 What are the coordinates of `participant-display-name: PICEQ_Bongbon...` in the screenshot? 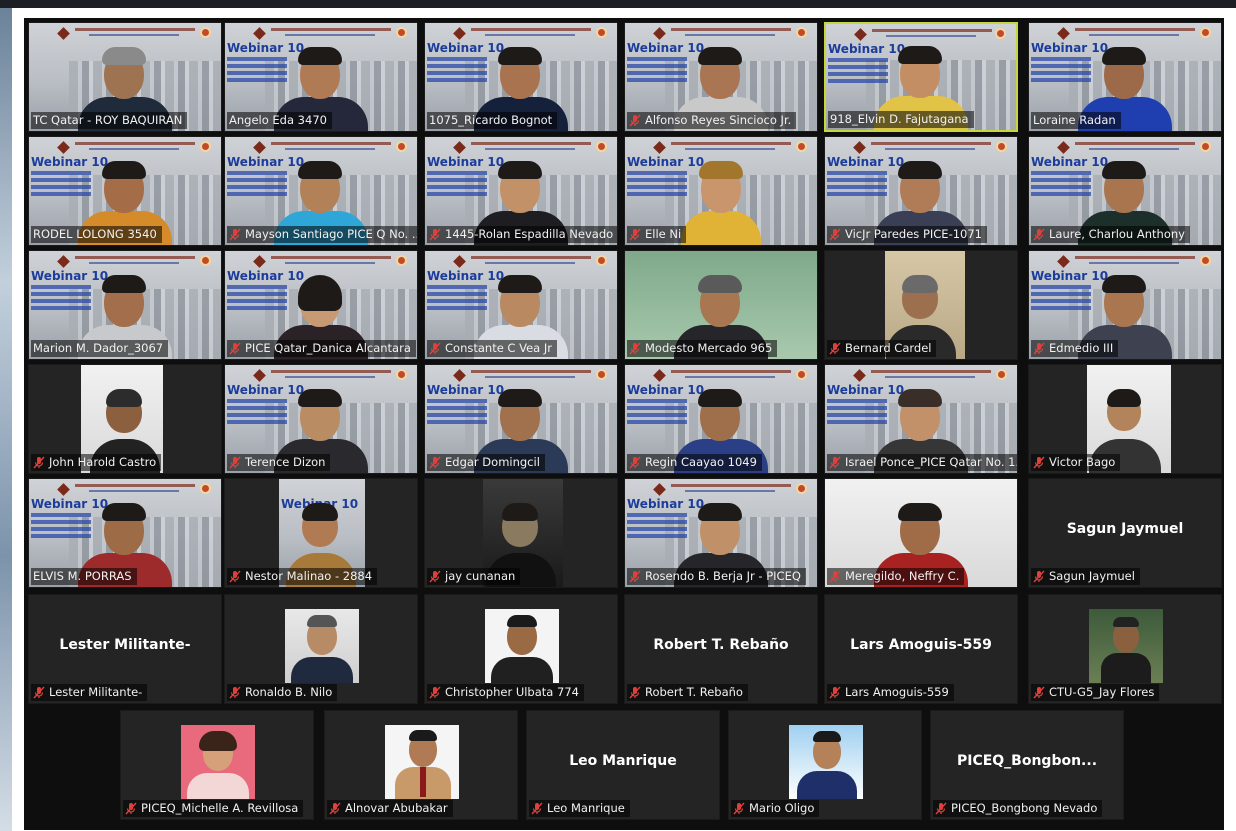 It's located at (1027, 761).